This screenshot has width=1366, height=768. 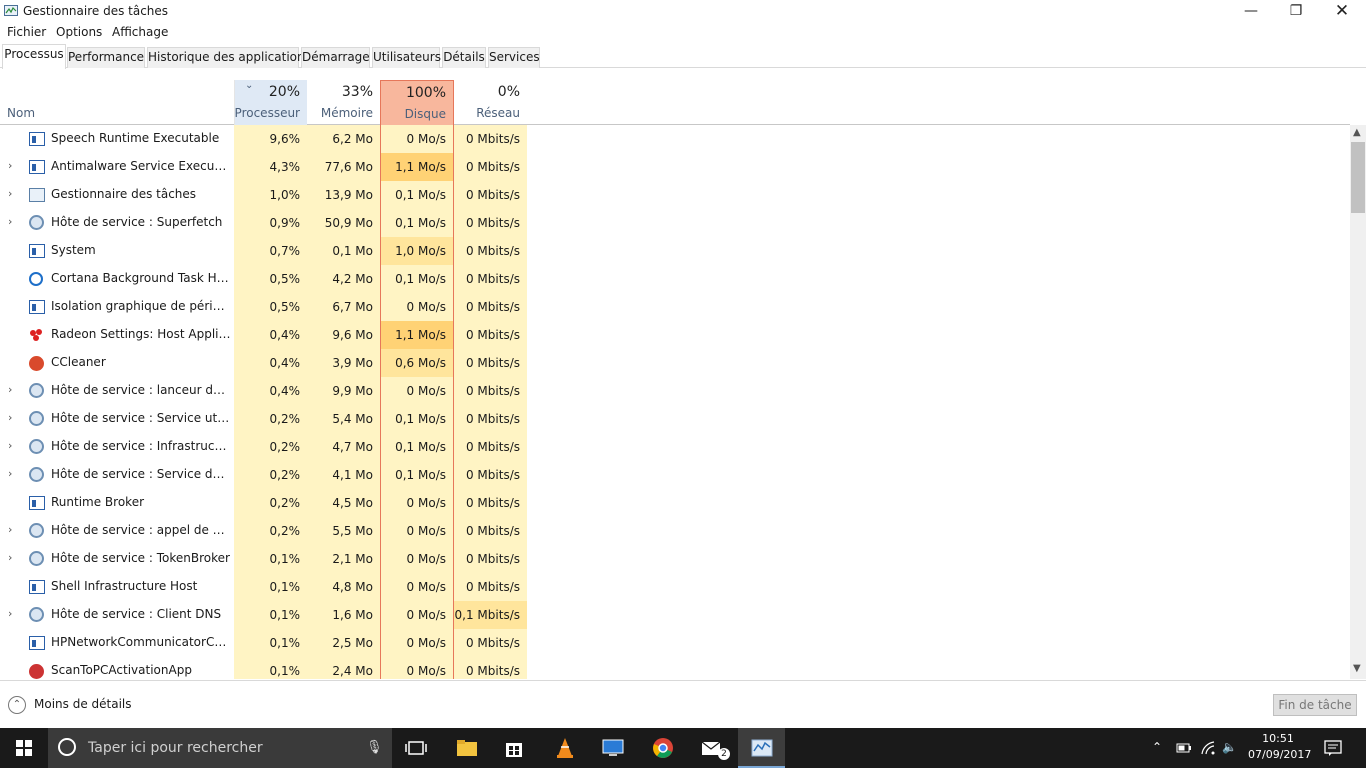 I want to click on action-center-icon, so click(x=1333, y=748).